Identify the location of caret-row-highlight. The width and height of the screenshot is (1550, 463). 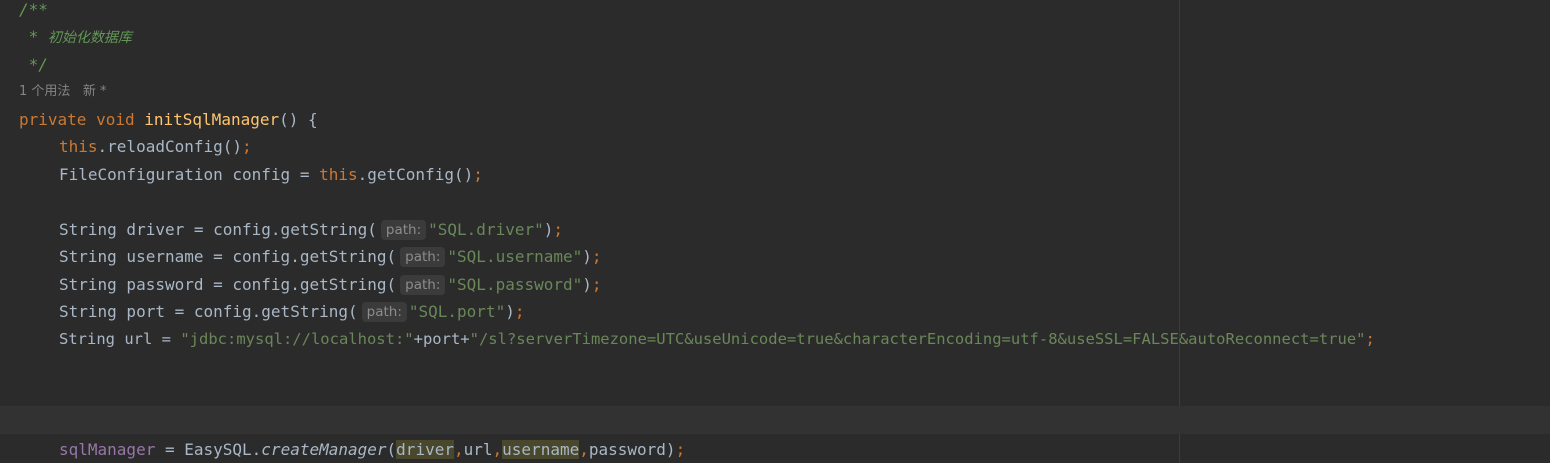
(775, 420).